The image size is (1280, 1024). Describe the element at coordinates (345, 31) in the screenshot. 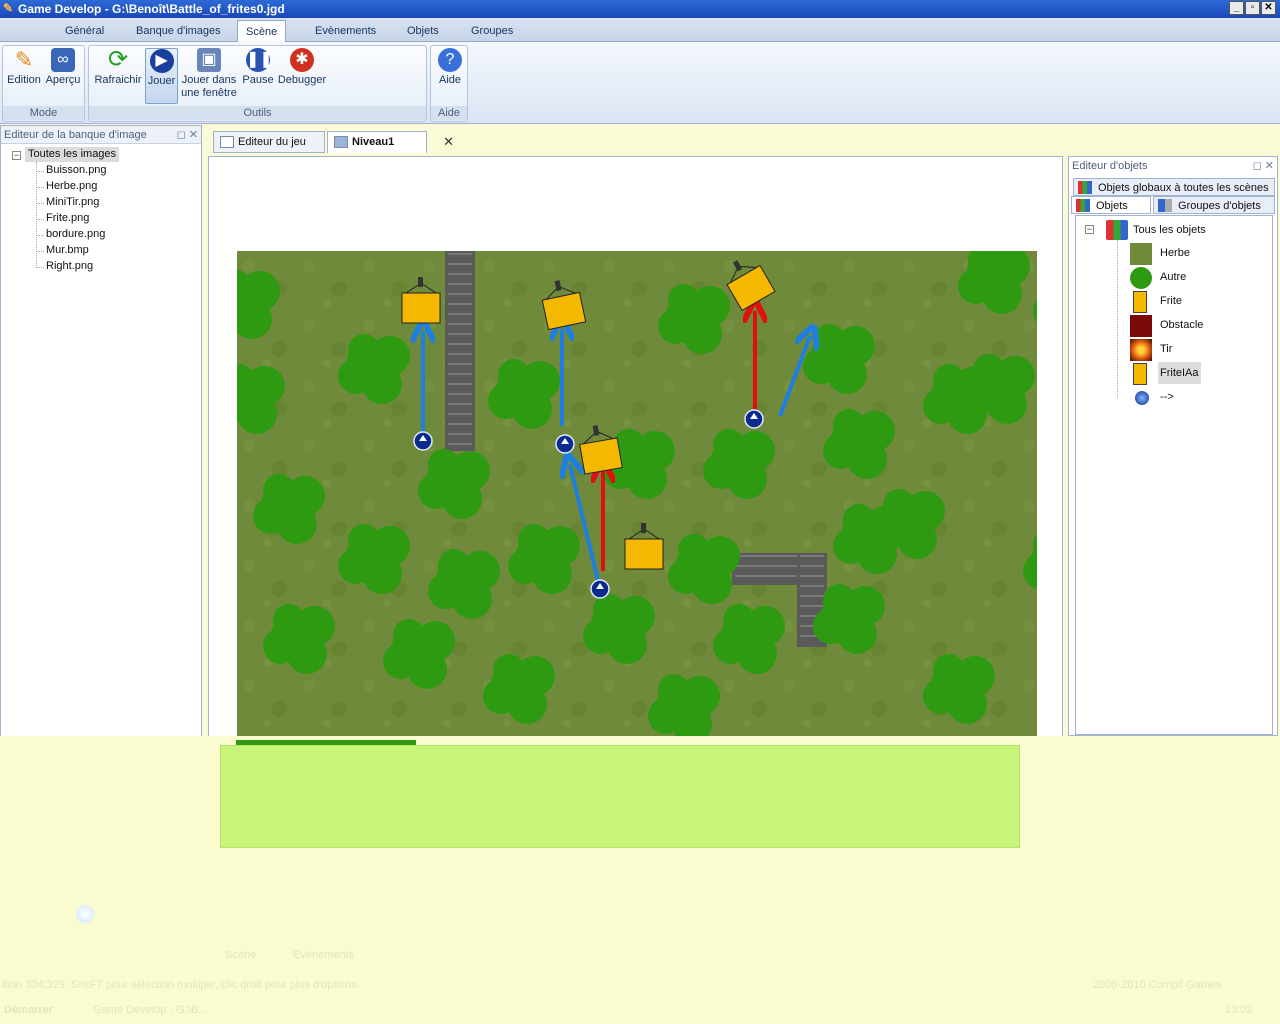

I see `tab-events: Evènements` at that location.